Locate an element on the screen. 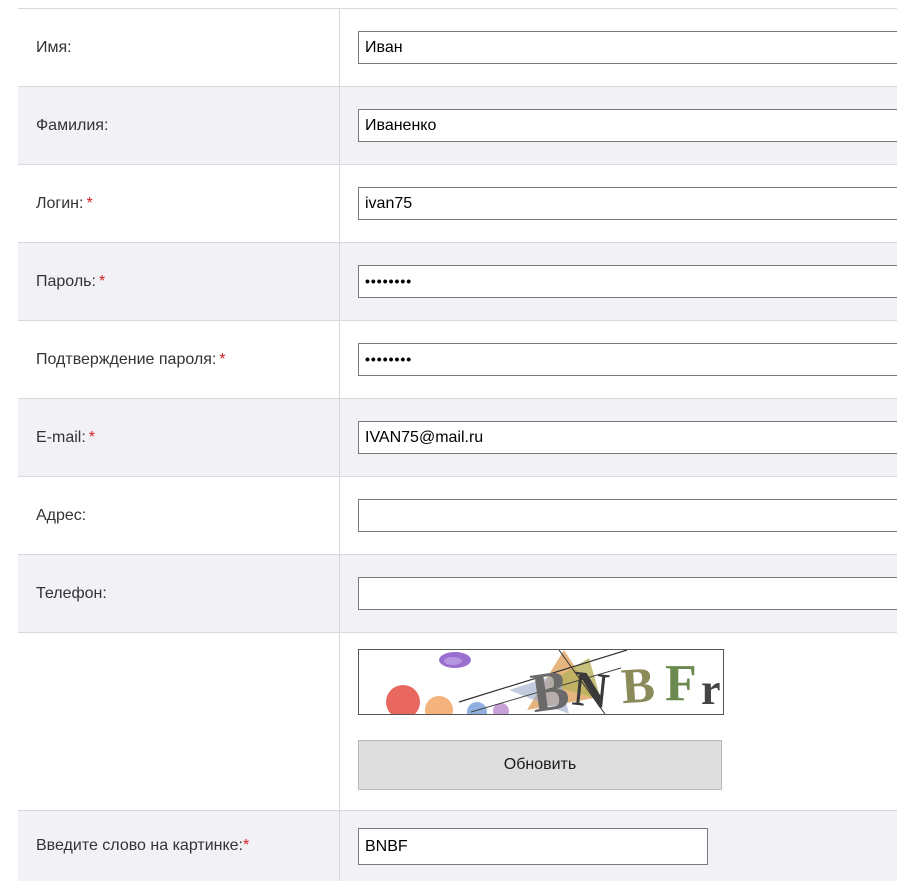 This screenshot has width=897, height=881. address-input is located at coordinates (627, 515).